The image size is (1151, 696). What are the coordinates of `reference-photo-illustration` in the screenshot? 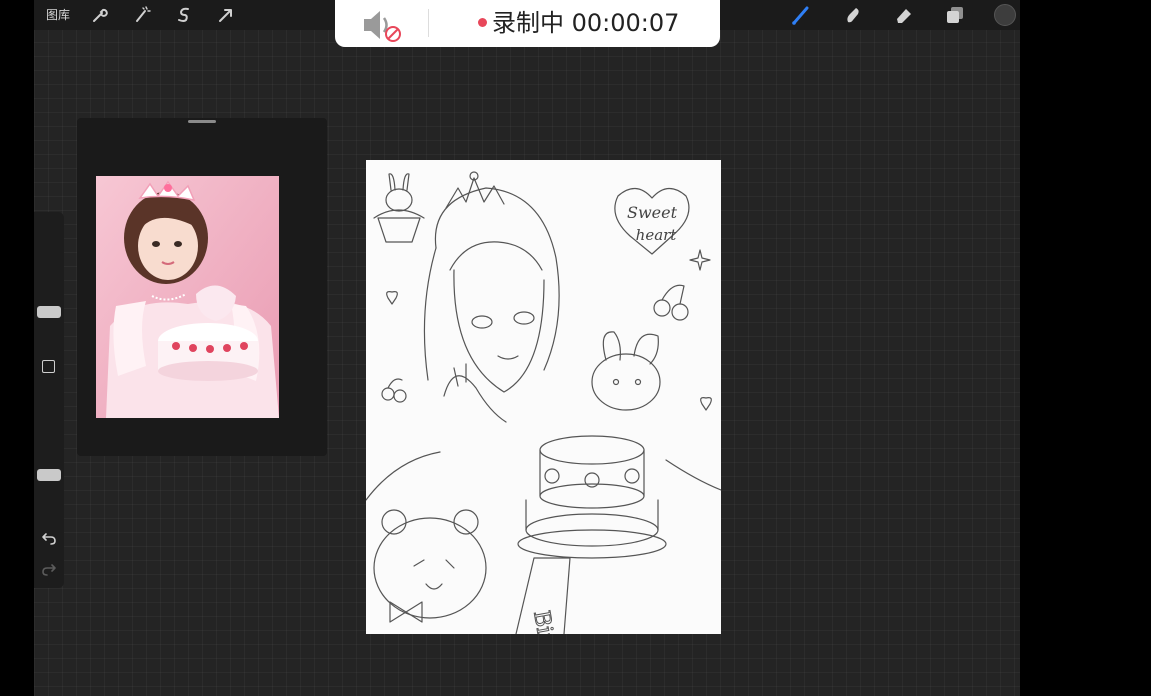 It's located at (187, 297).